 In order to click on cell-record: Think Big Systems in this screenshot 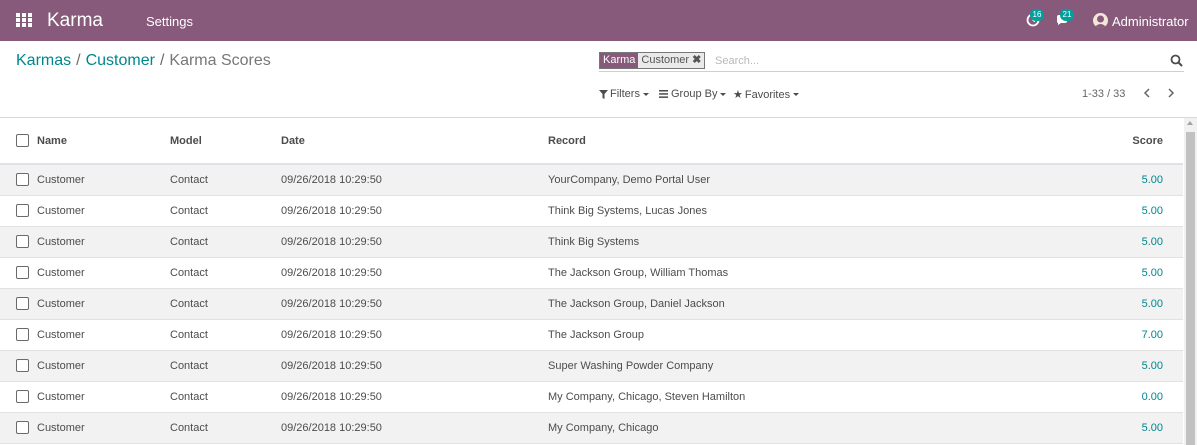, I will do `click(798, 242)`.